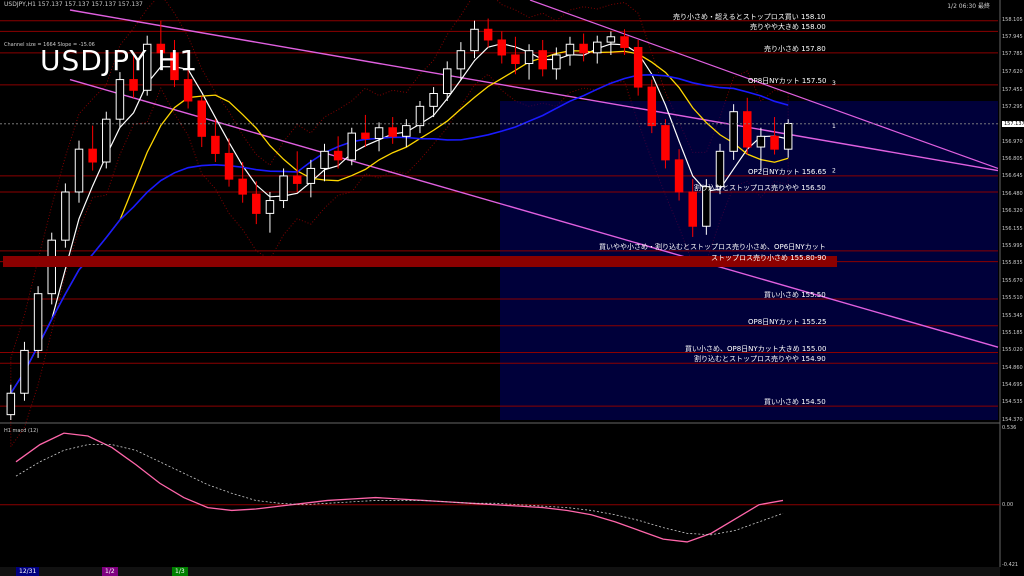 This screenshot has width=1024, height=576. What do you see at coordinates (749, 16) in the screenshot?
I see `level-label: 売り小さめ・超えるとストップロス買い 158.10` at bounding box center [749, 16].